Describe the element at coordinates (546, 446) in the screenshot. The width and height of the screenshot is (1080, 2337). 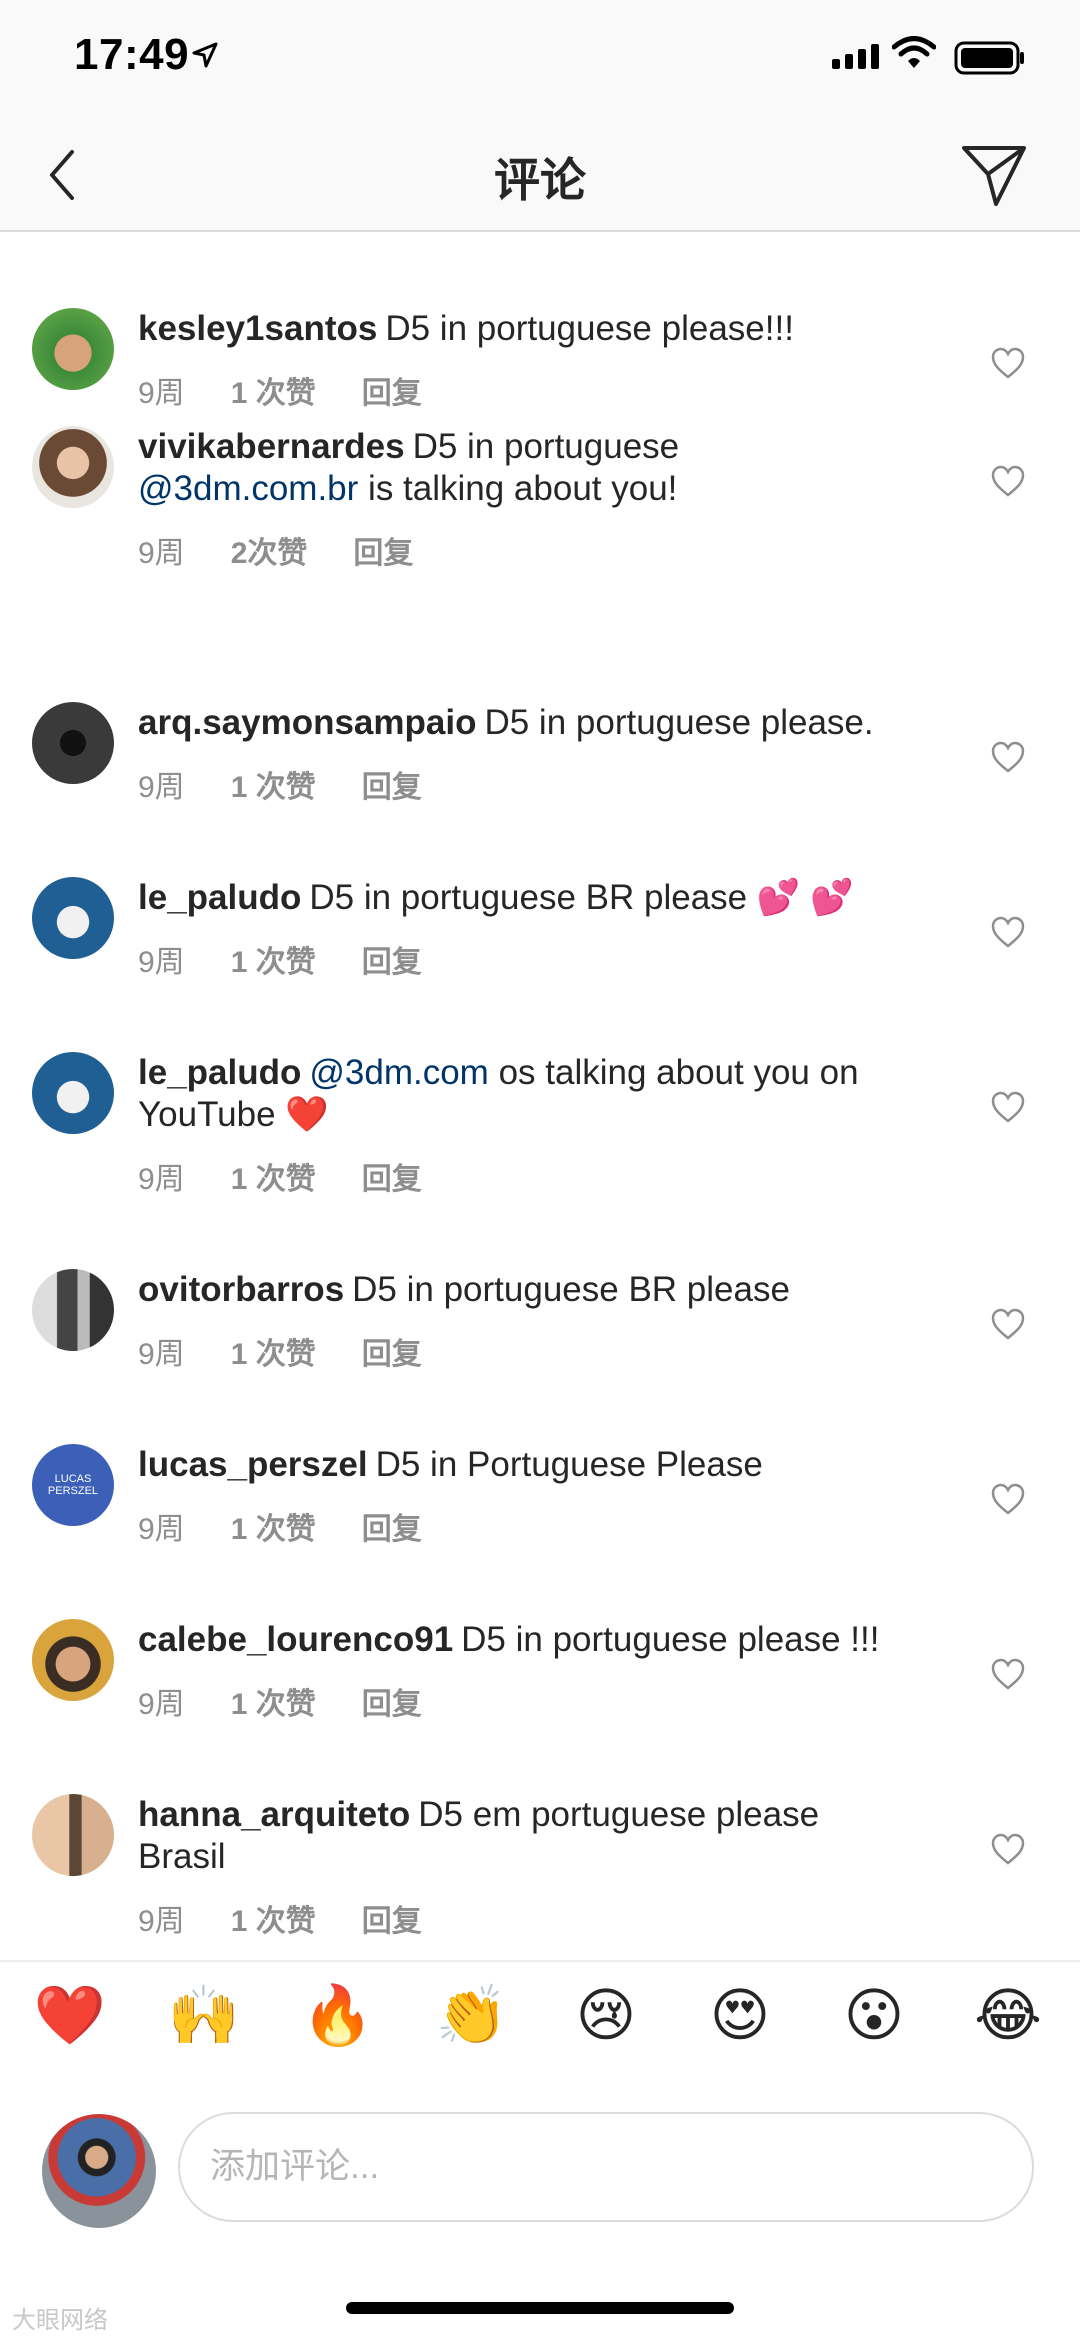
I see `comment-text: D5 in portuguese` at that location.